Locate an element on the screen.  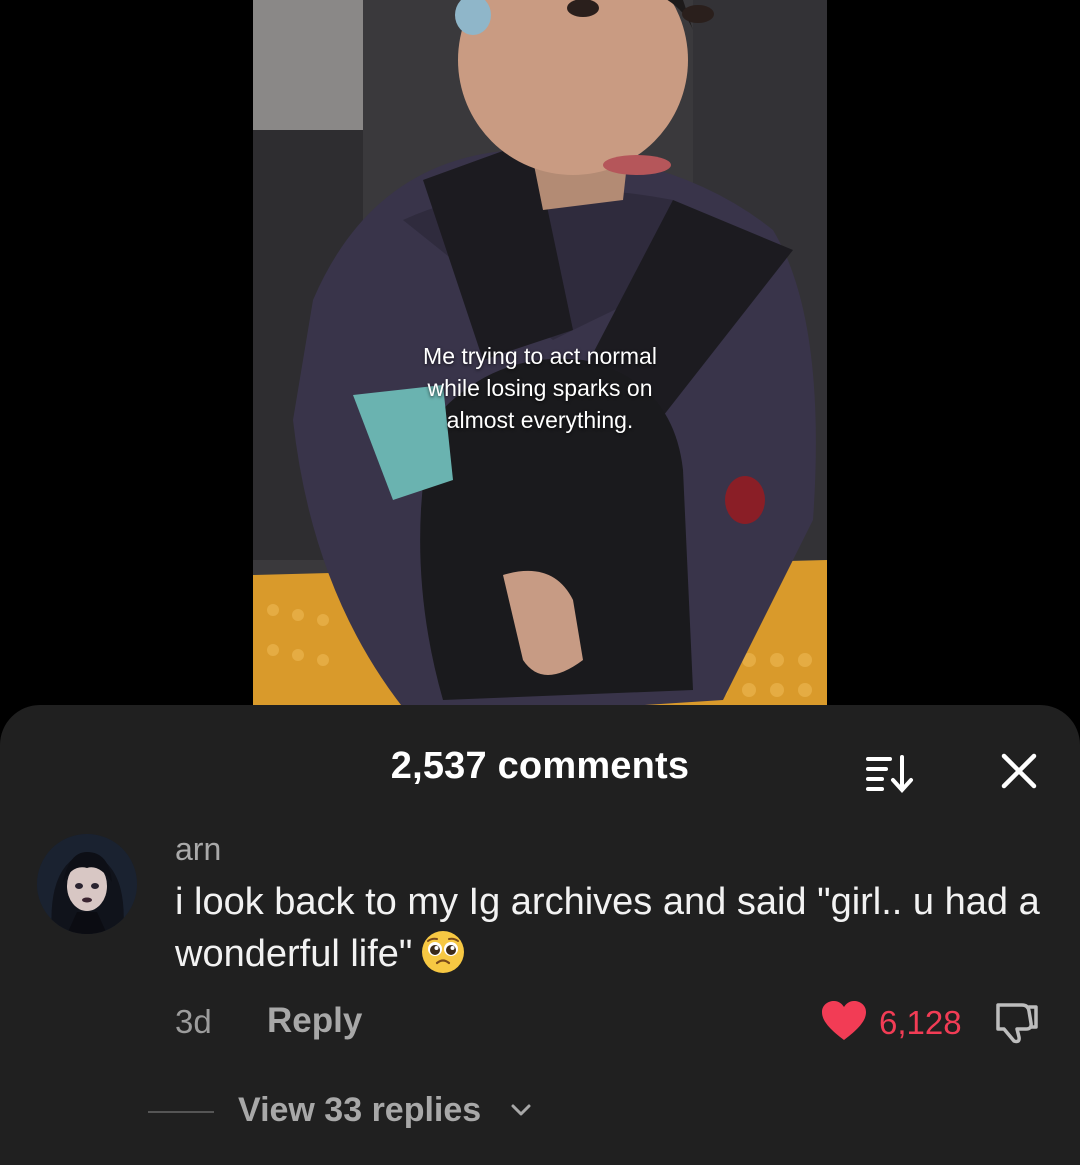
user-avatar-image is located at coordinates (87, 884).